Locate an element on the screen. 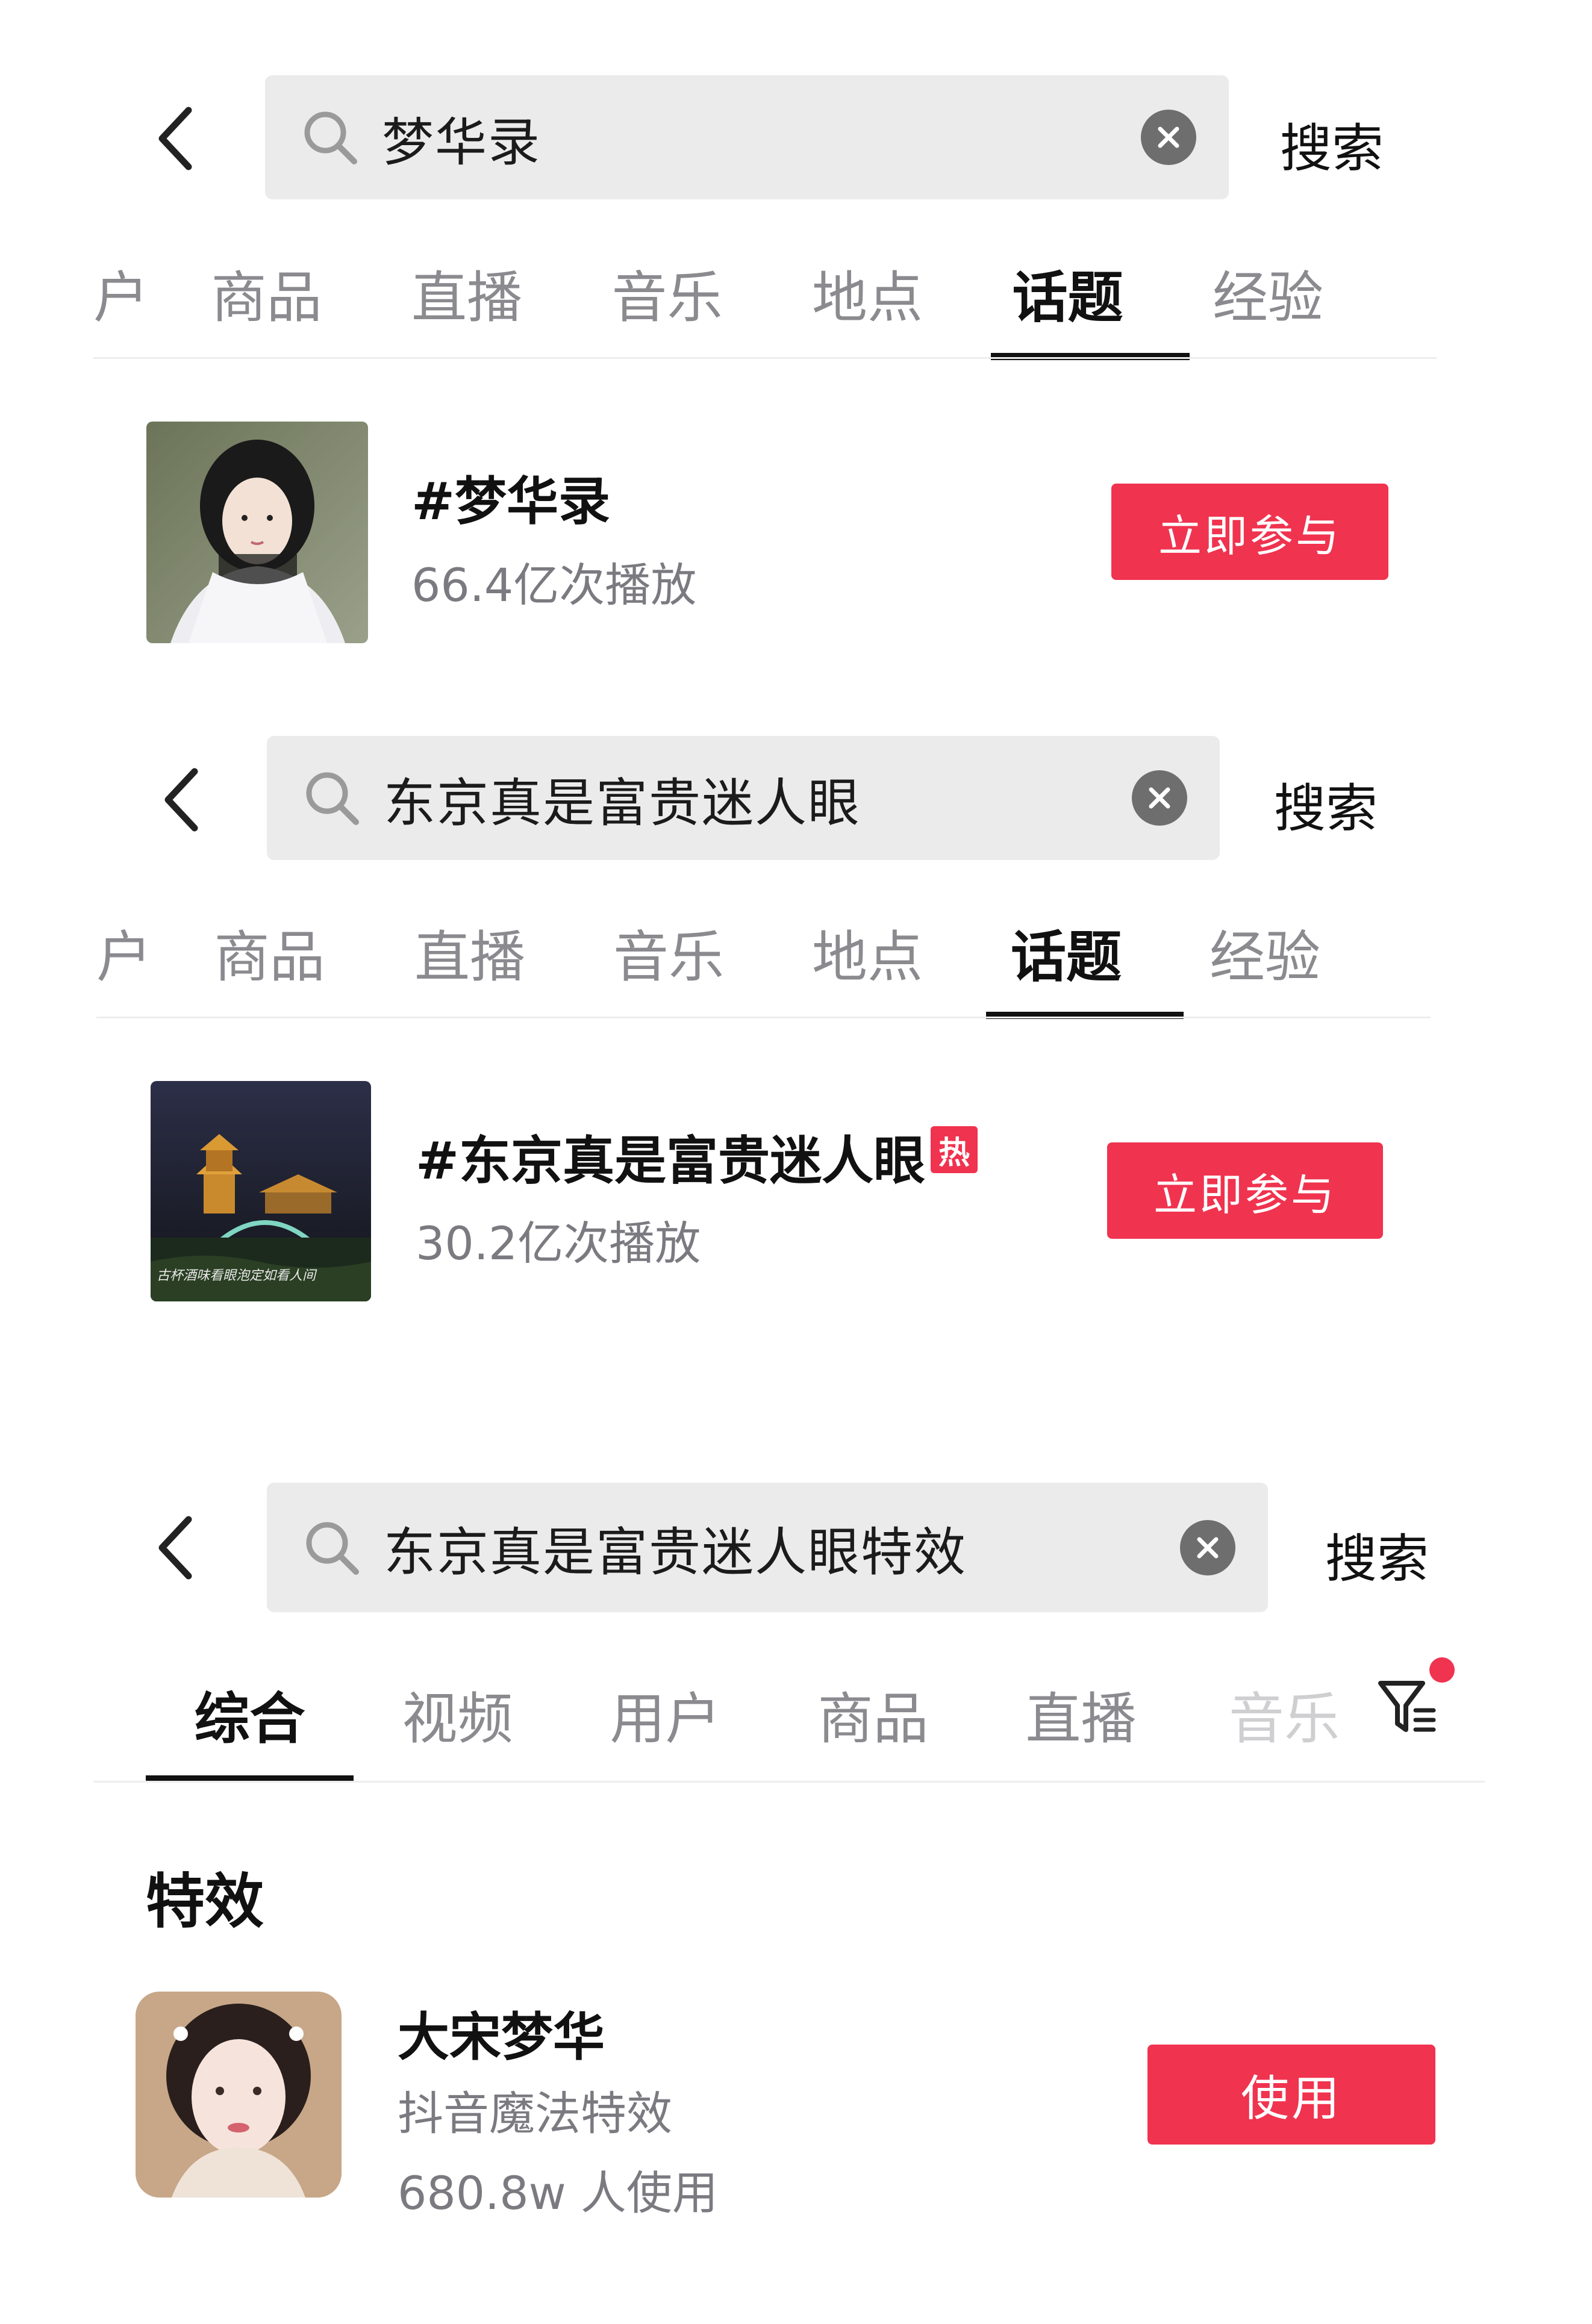 The width and height of the screenshot is (1592, 2324). thumb-caption: 古杯酒味看眼泡定如看人间 is located at coordinates (237, 1275).